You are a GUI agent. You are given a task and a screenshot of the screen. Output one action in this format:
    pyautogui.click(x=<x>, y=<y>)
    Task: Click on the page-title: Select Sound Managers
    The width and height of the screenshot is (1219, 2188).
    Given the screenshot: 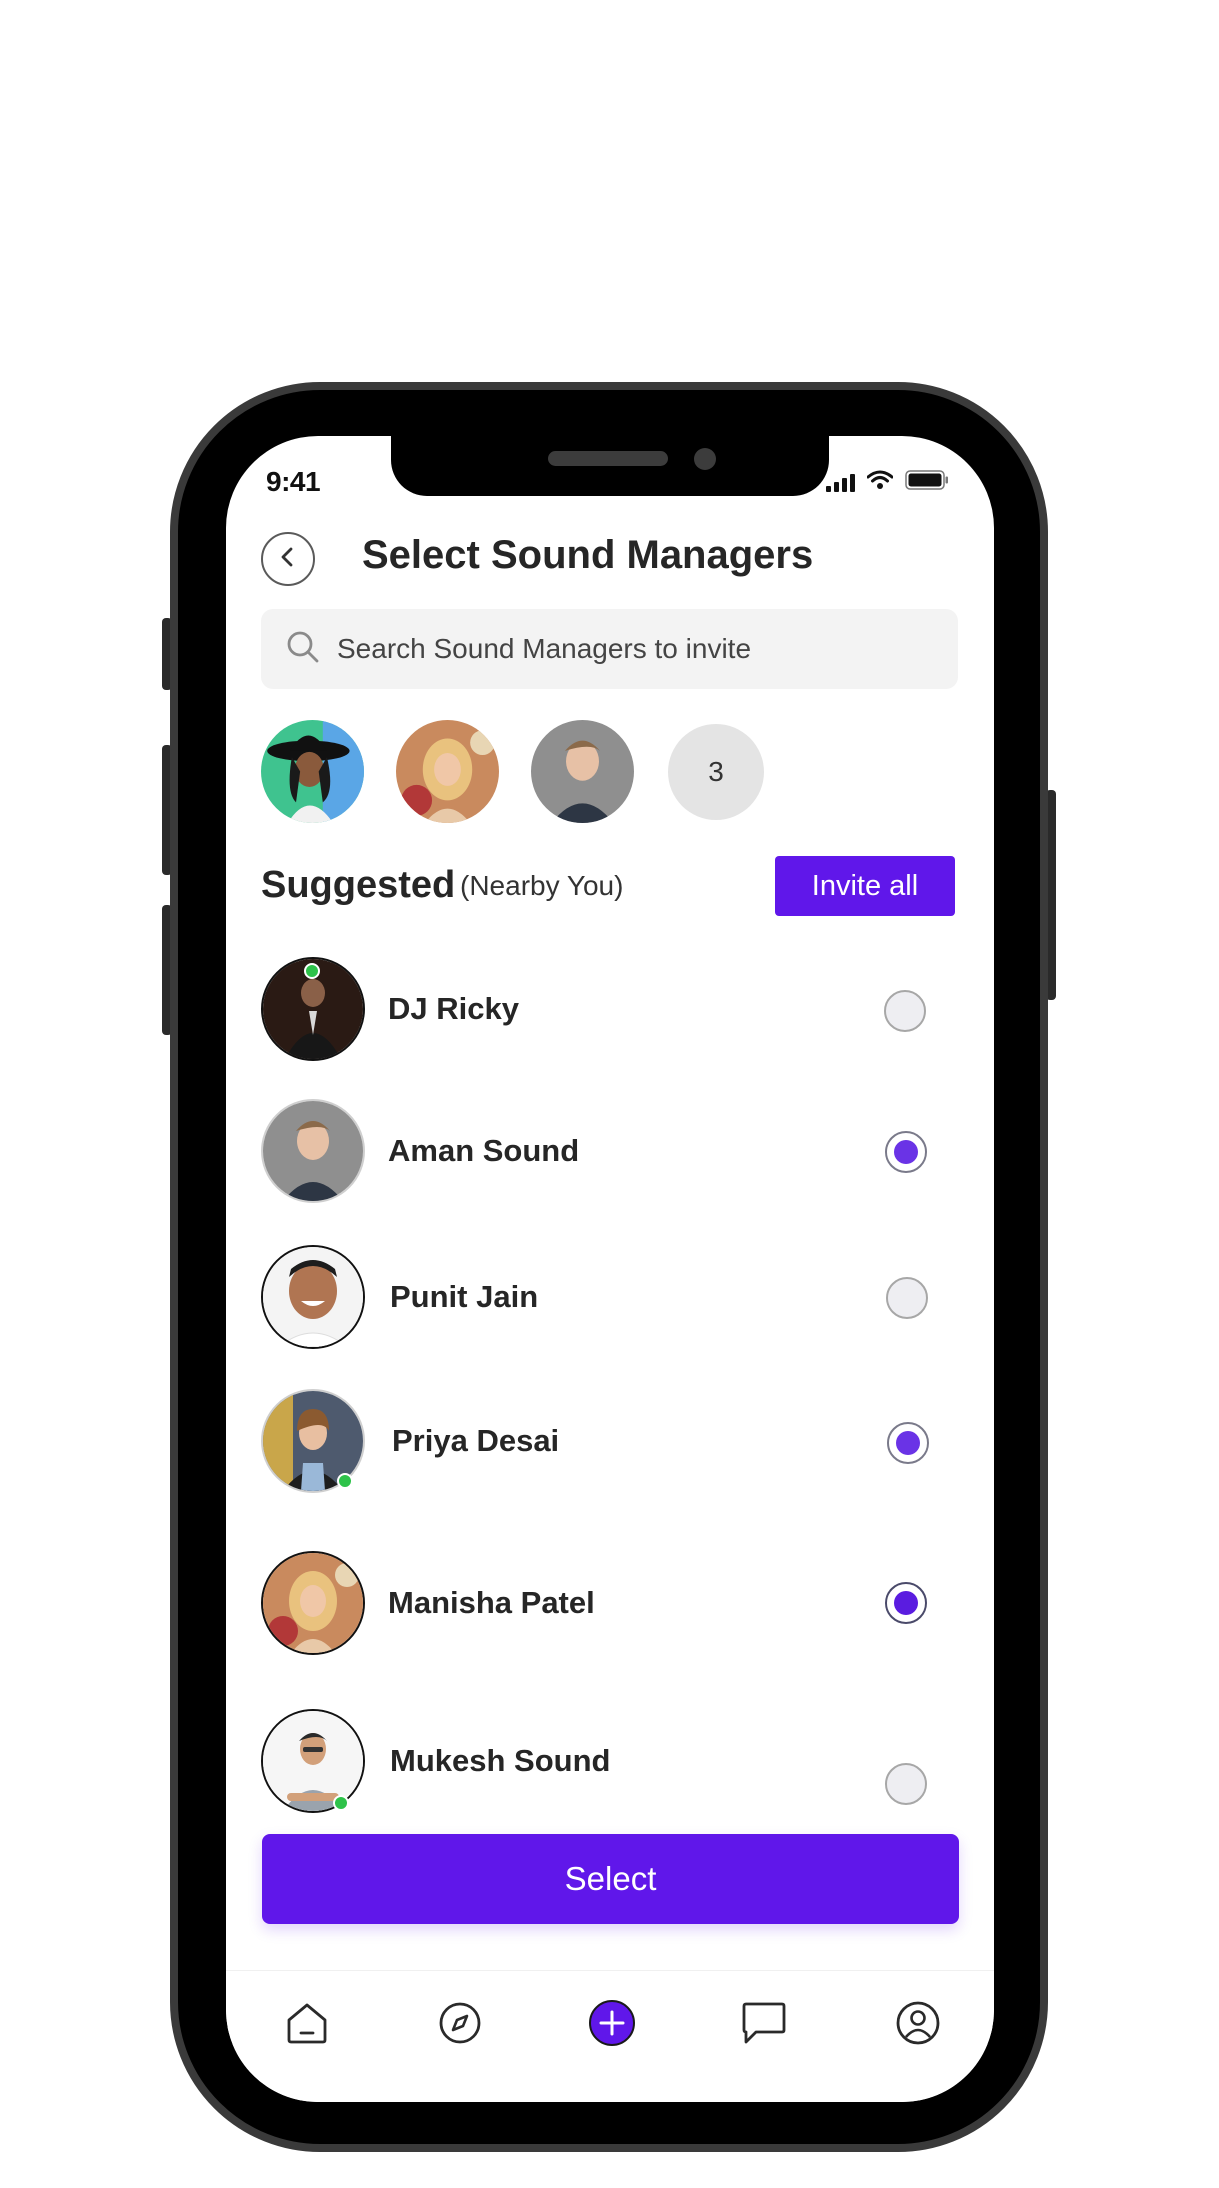 What is the action you would take?
    pyautogui.click(x=588, y=555)
    